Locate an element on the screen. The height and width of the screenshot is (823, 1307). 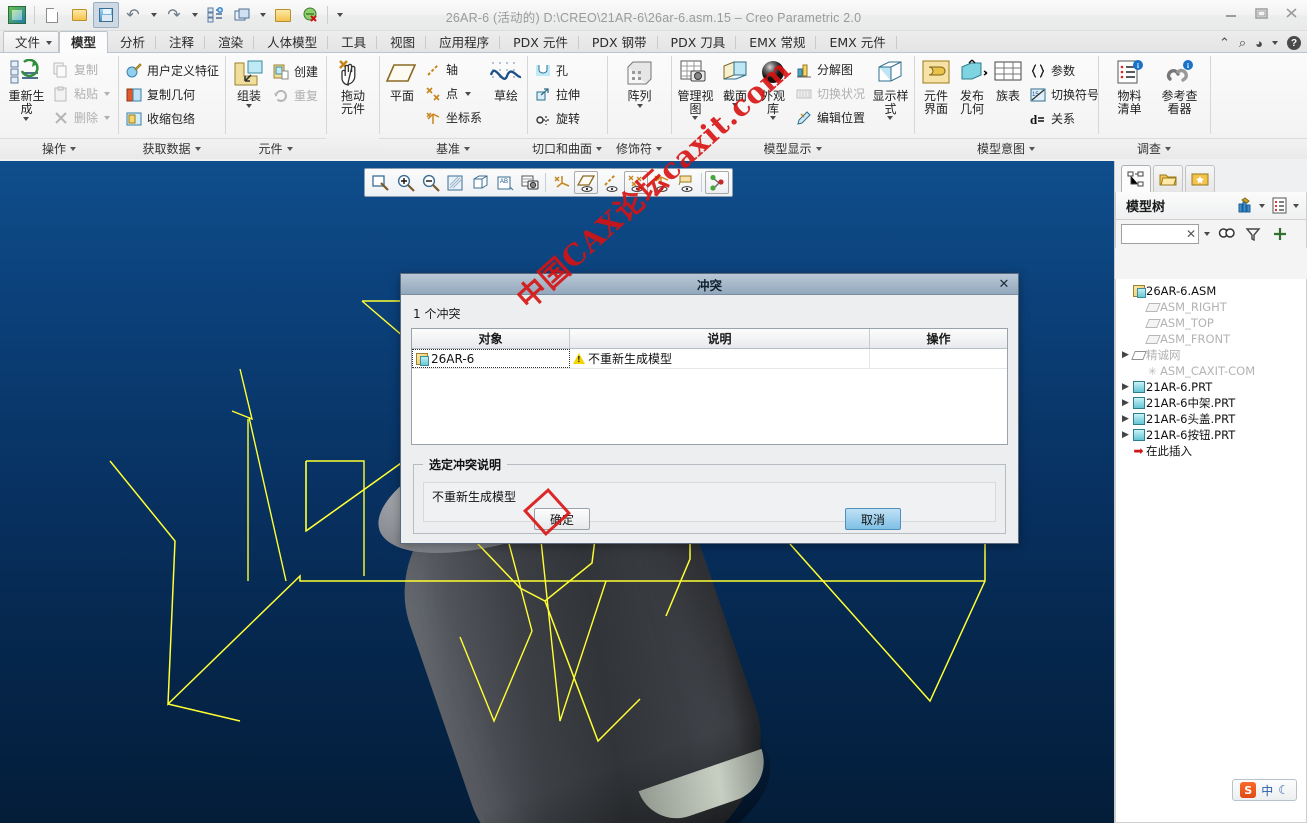
display-style-button: 显示样 式 is located at coordinates (890, 89).